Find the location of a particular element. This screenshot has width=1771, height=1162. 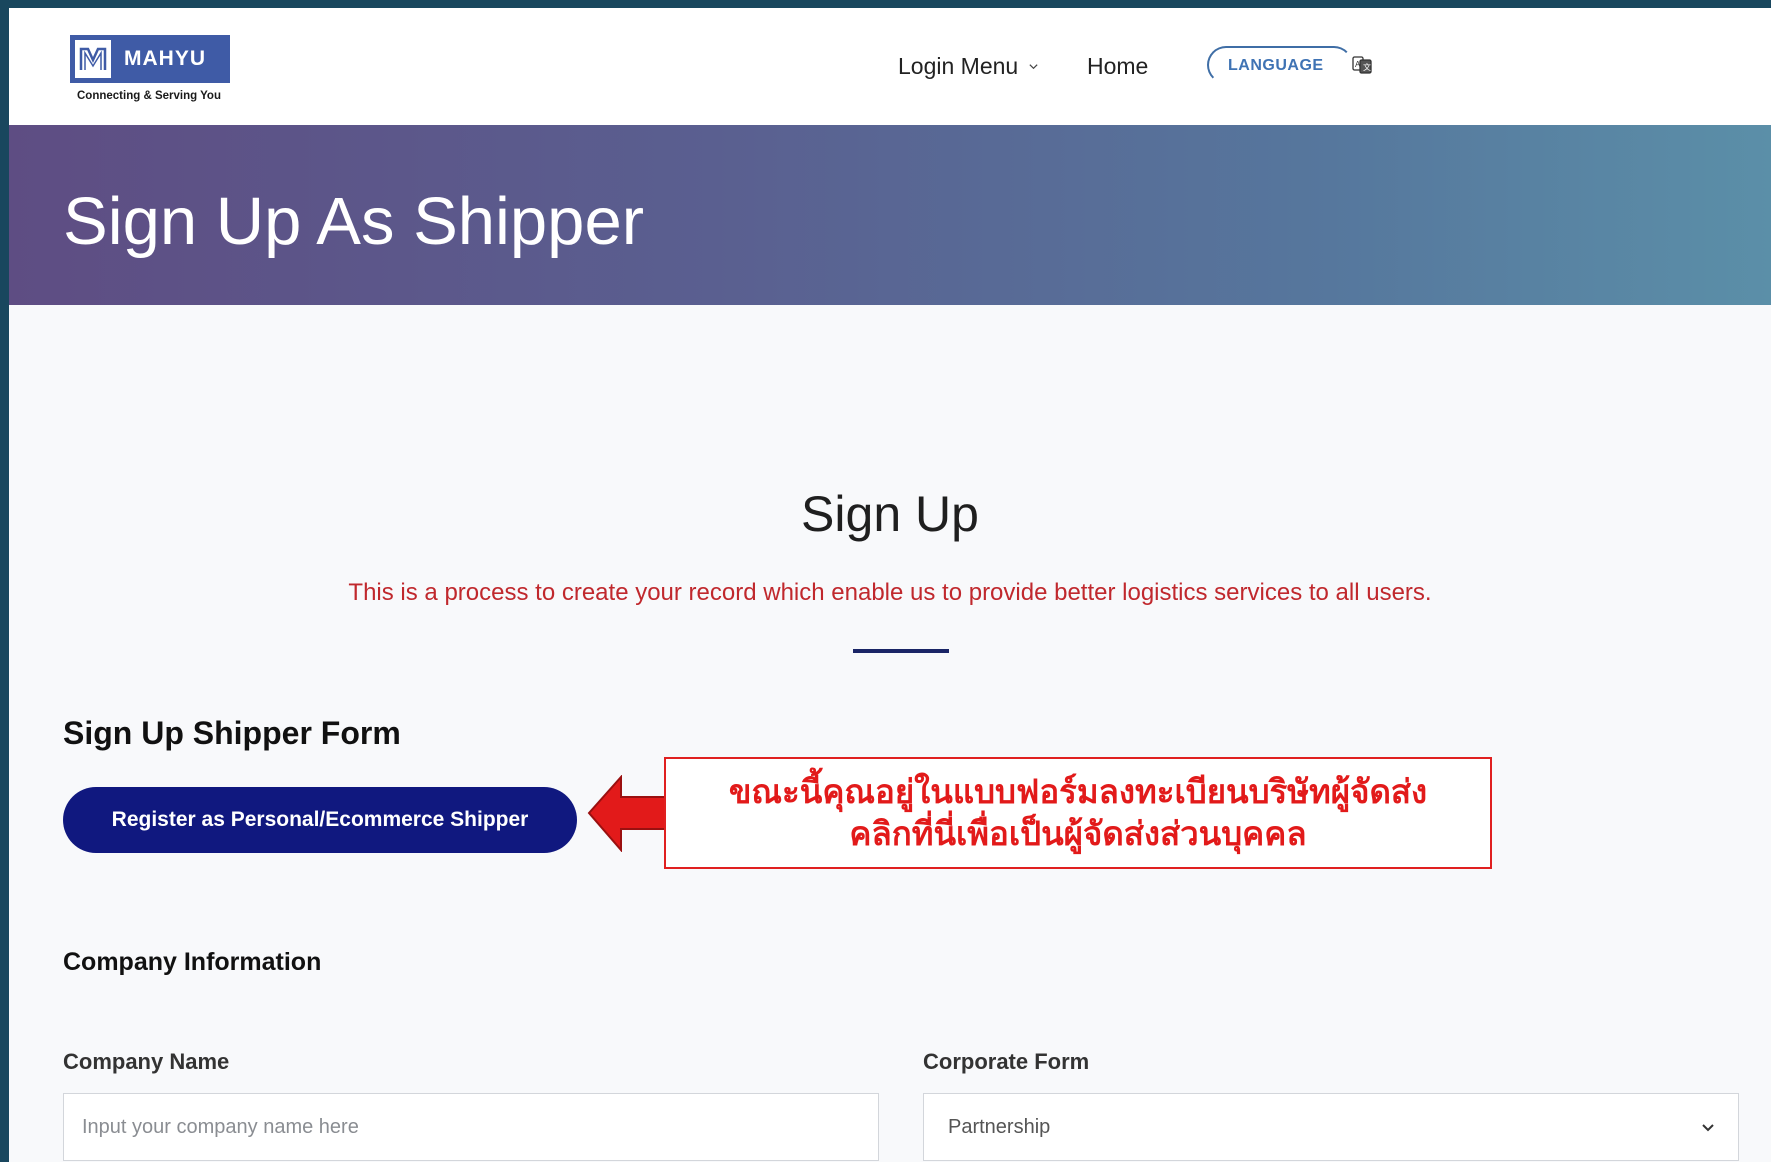

corporate-form-select: Partnership is located at coordinates (1331, 1127).